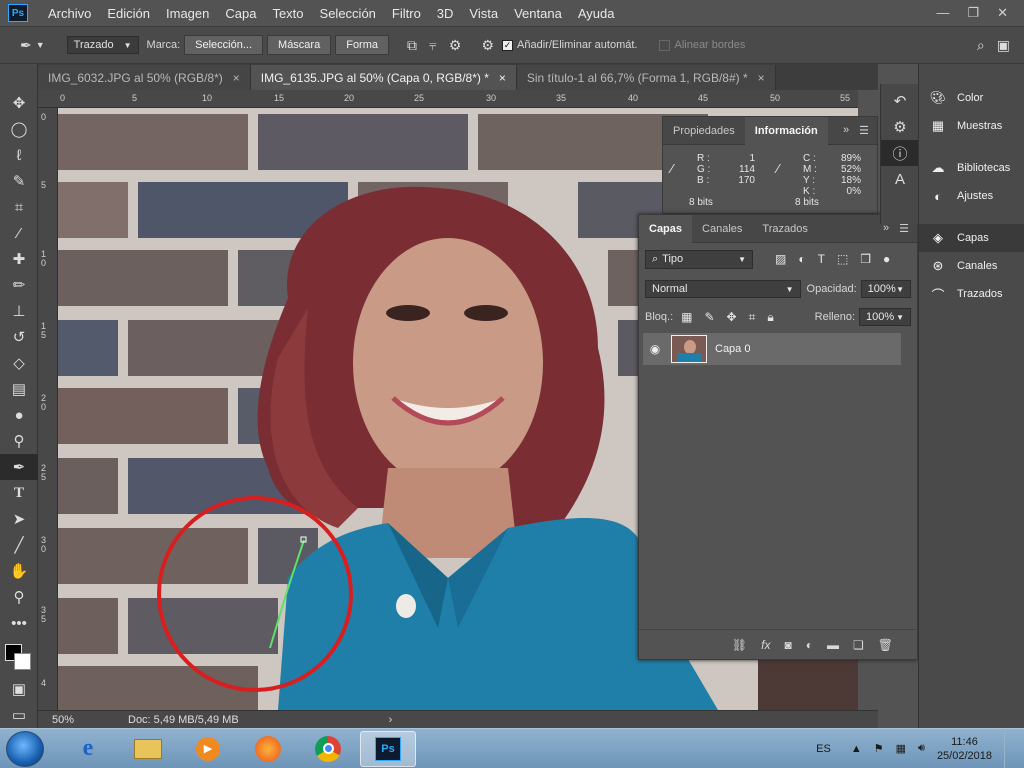 The height and width of the screenshot is (768, 1024). I want to click on menu-texto: Texto, so click(287, 13).